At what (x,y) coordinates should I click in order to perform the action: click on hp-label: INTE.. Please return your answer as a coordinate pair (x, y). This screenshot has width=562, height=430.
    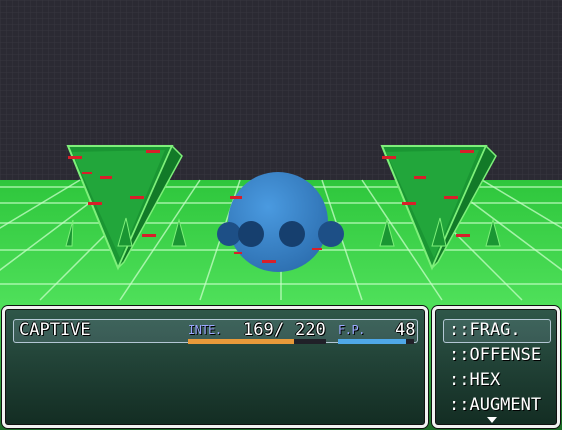
    Looking at the image, I should click on (205, 330).